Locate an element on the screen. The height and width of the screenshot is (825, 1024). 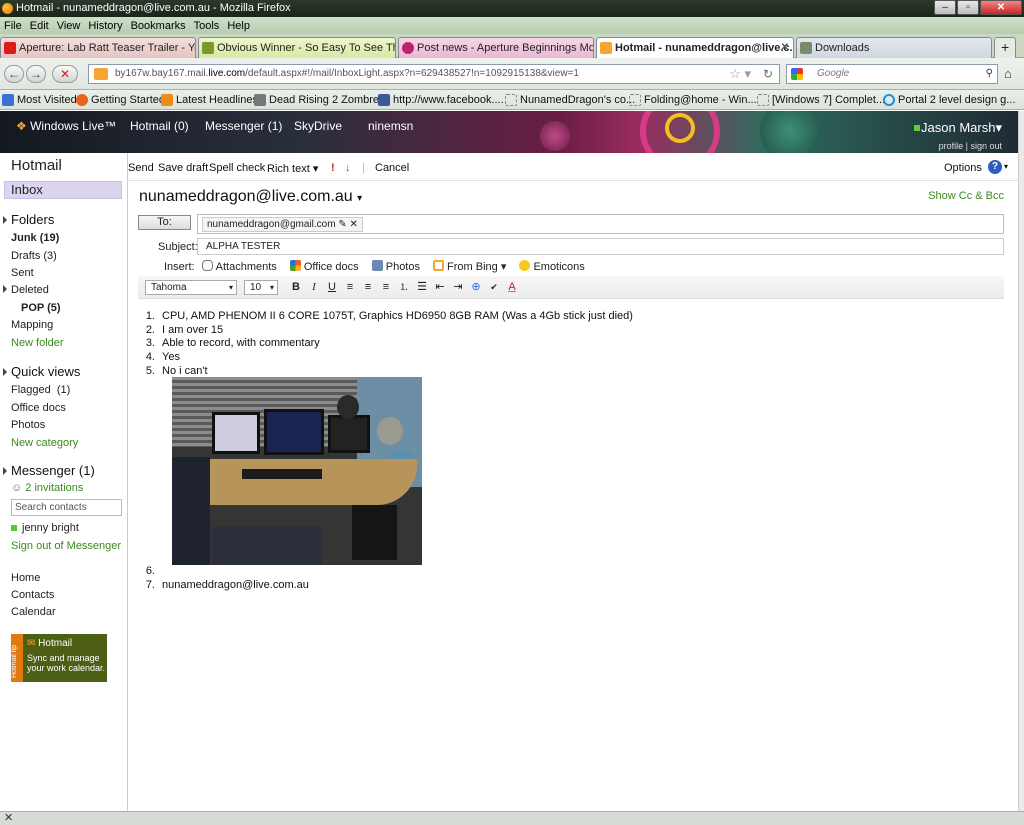
close-window-button: ✕ is located at coordinates (1001, 7).